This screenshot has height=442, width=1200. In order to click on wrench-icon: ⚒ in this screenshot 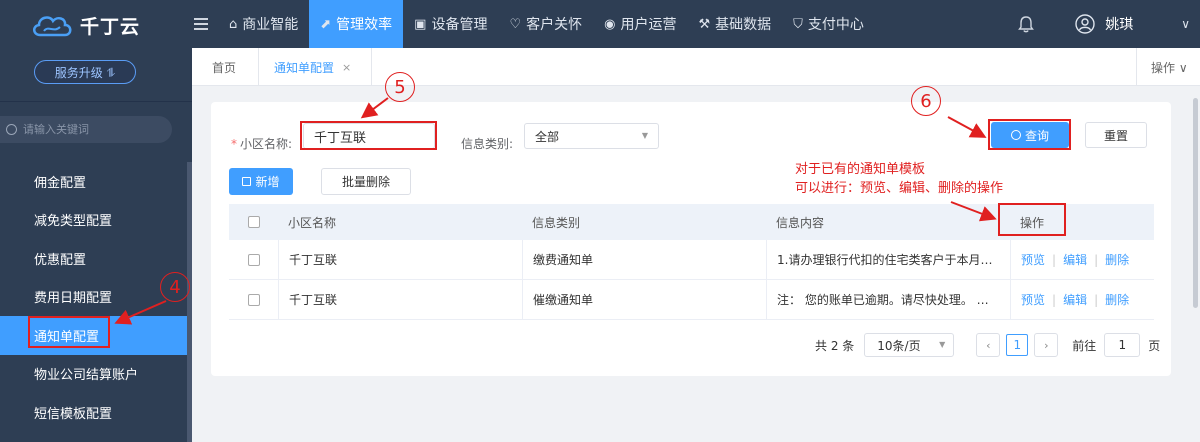, I will do `click(704, 24)`.